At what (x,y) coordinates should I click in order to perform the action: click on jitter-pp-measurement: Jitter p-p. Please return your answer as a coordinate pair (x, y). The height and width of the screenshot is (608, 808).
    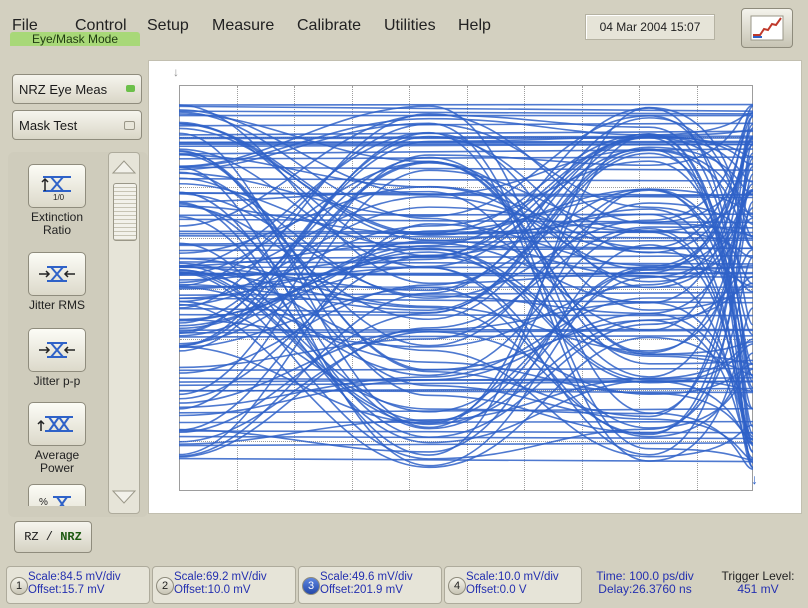
    Looking at the image, I should click on (57, 358).